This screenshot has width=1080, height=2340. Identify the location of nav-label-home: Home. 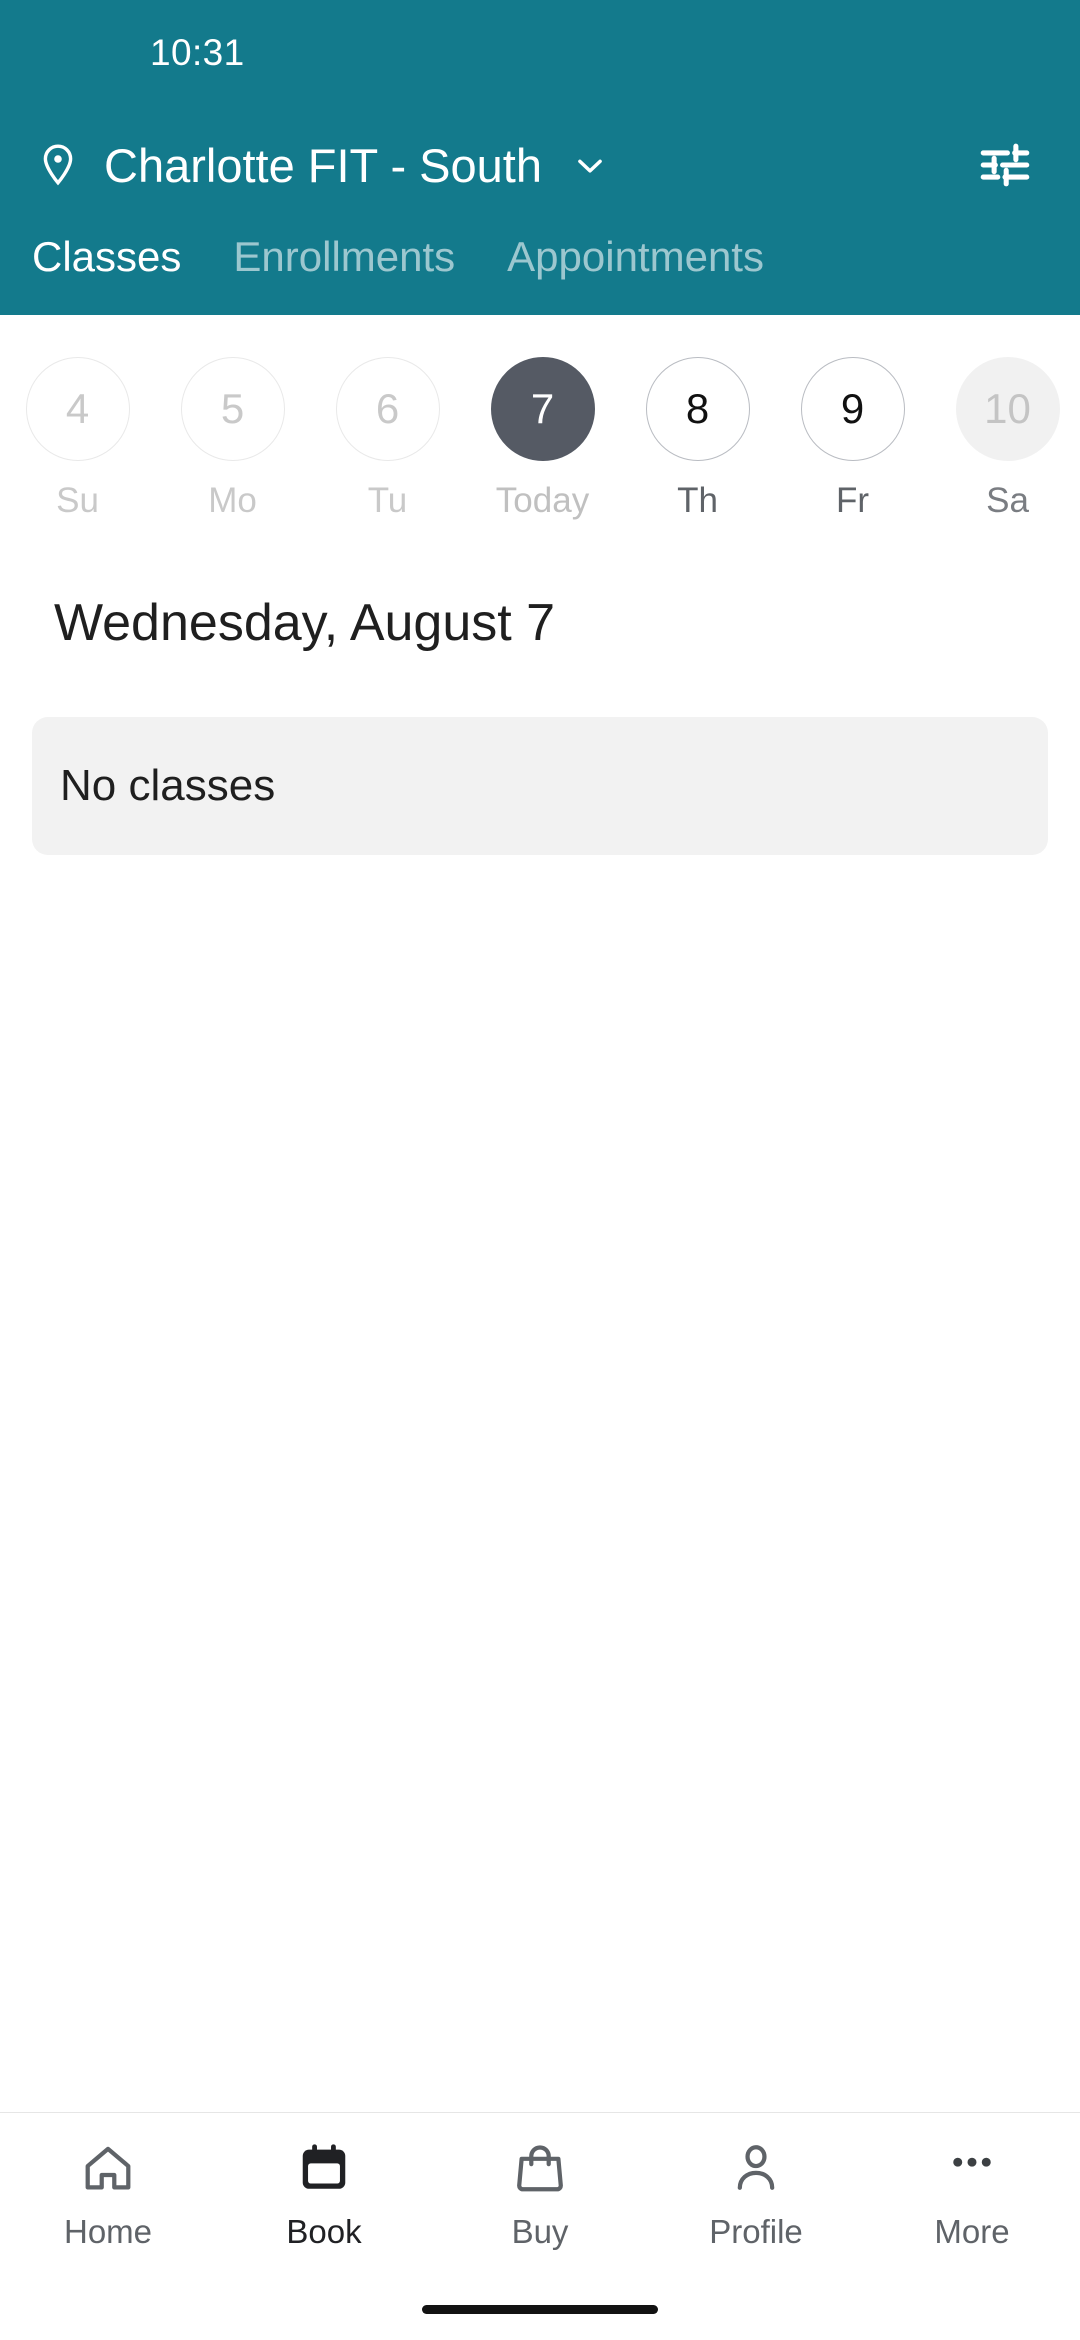
(108, 2231).